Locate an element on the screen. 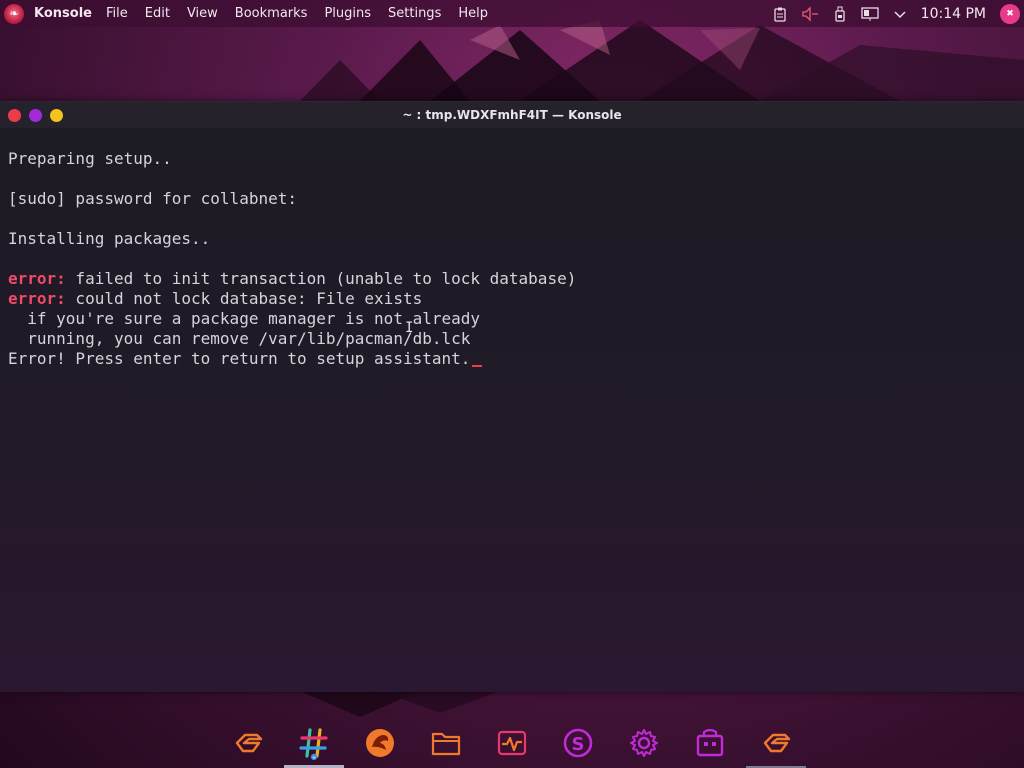  svg-text: S is located at coordinates (578, 744).